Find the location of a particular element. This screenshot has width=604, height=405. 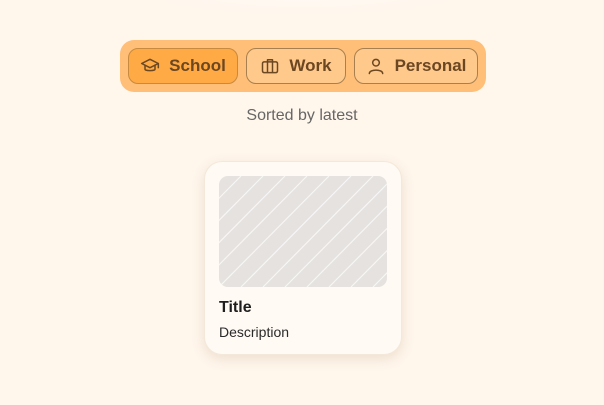

tab-school: School is located at coordinates (183, 66).